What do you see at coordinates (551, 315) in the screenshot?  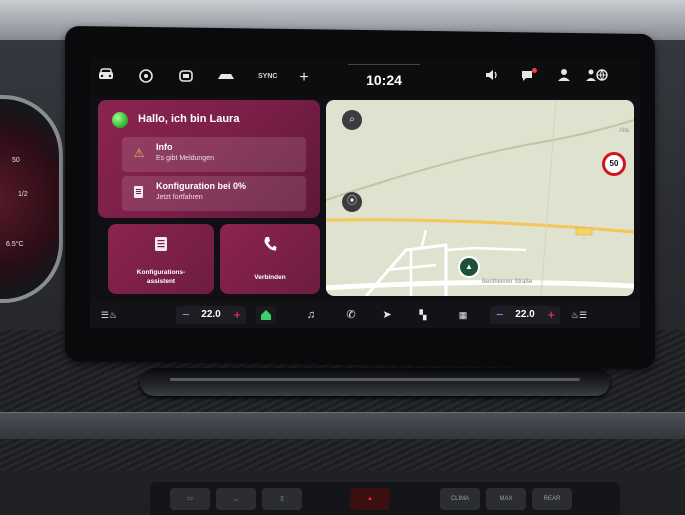 I see `temp-right-plus-button: +` at bounding box center [551, 315].